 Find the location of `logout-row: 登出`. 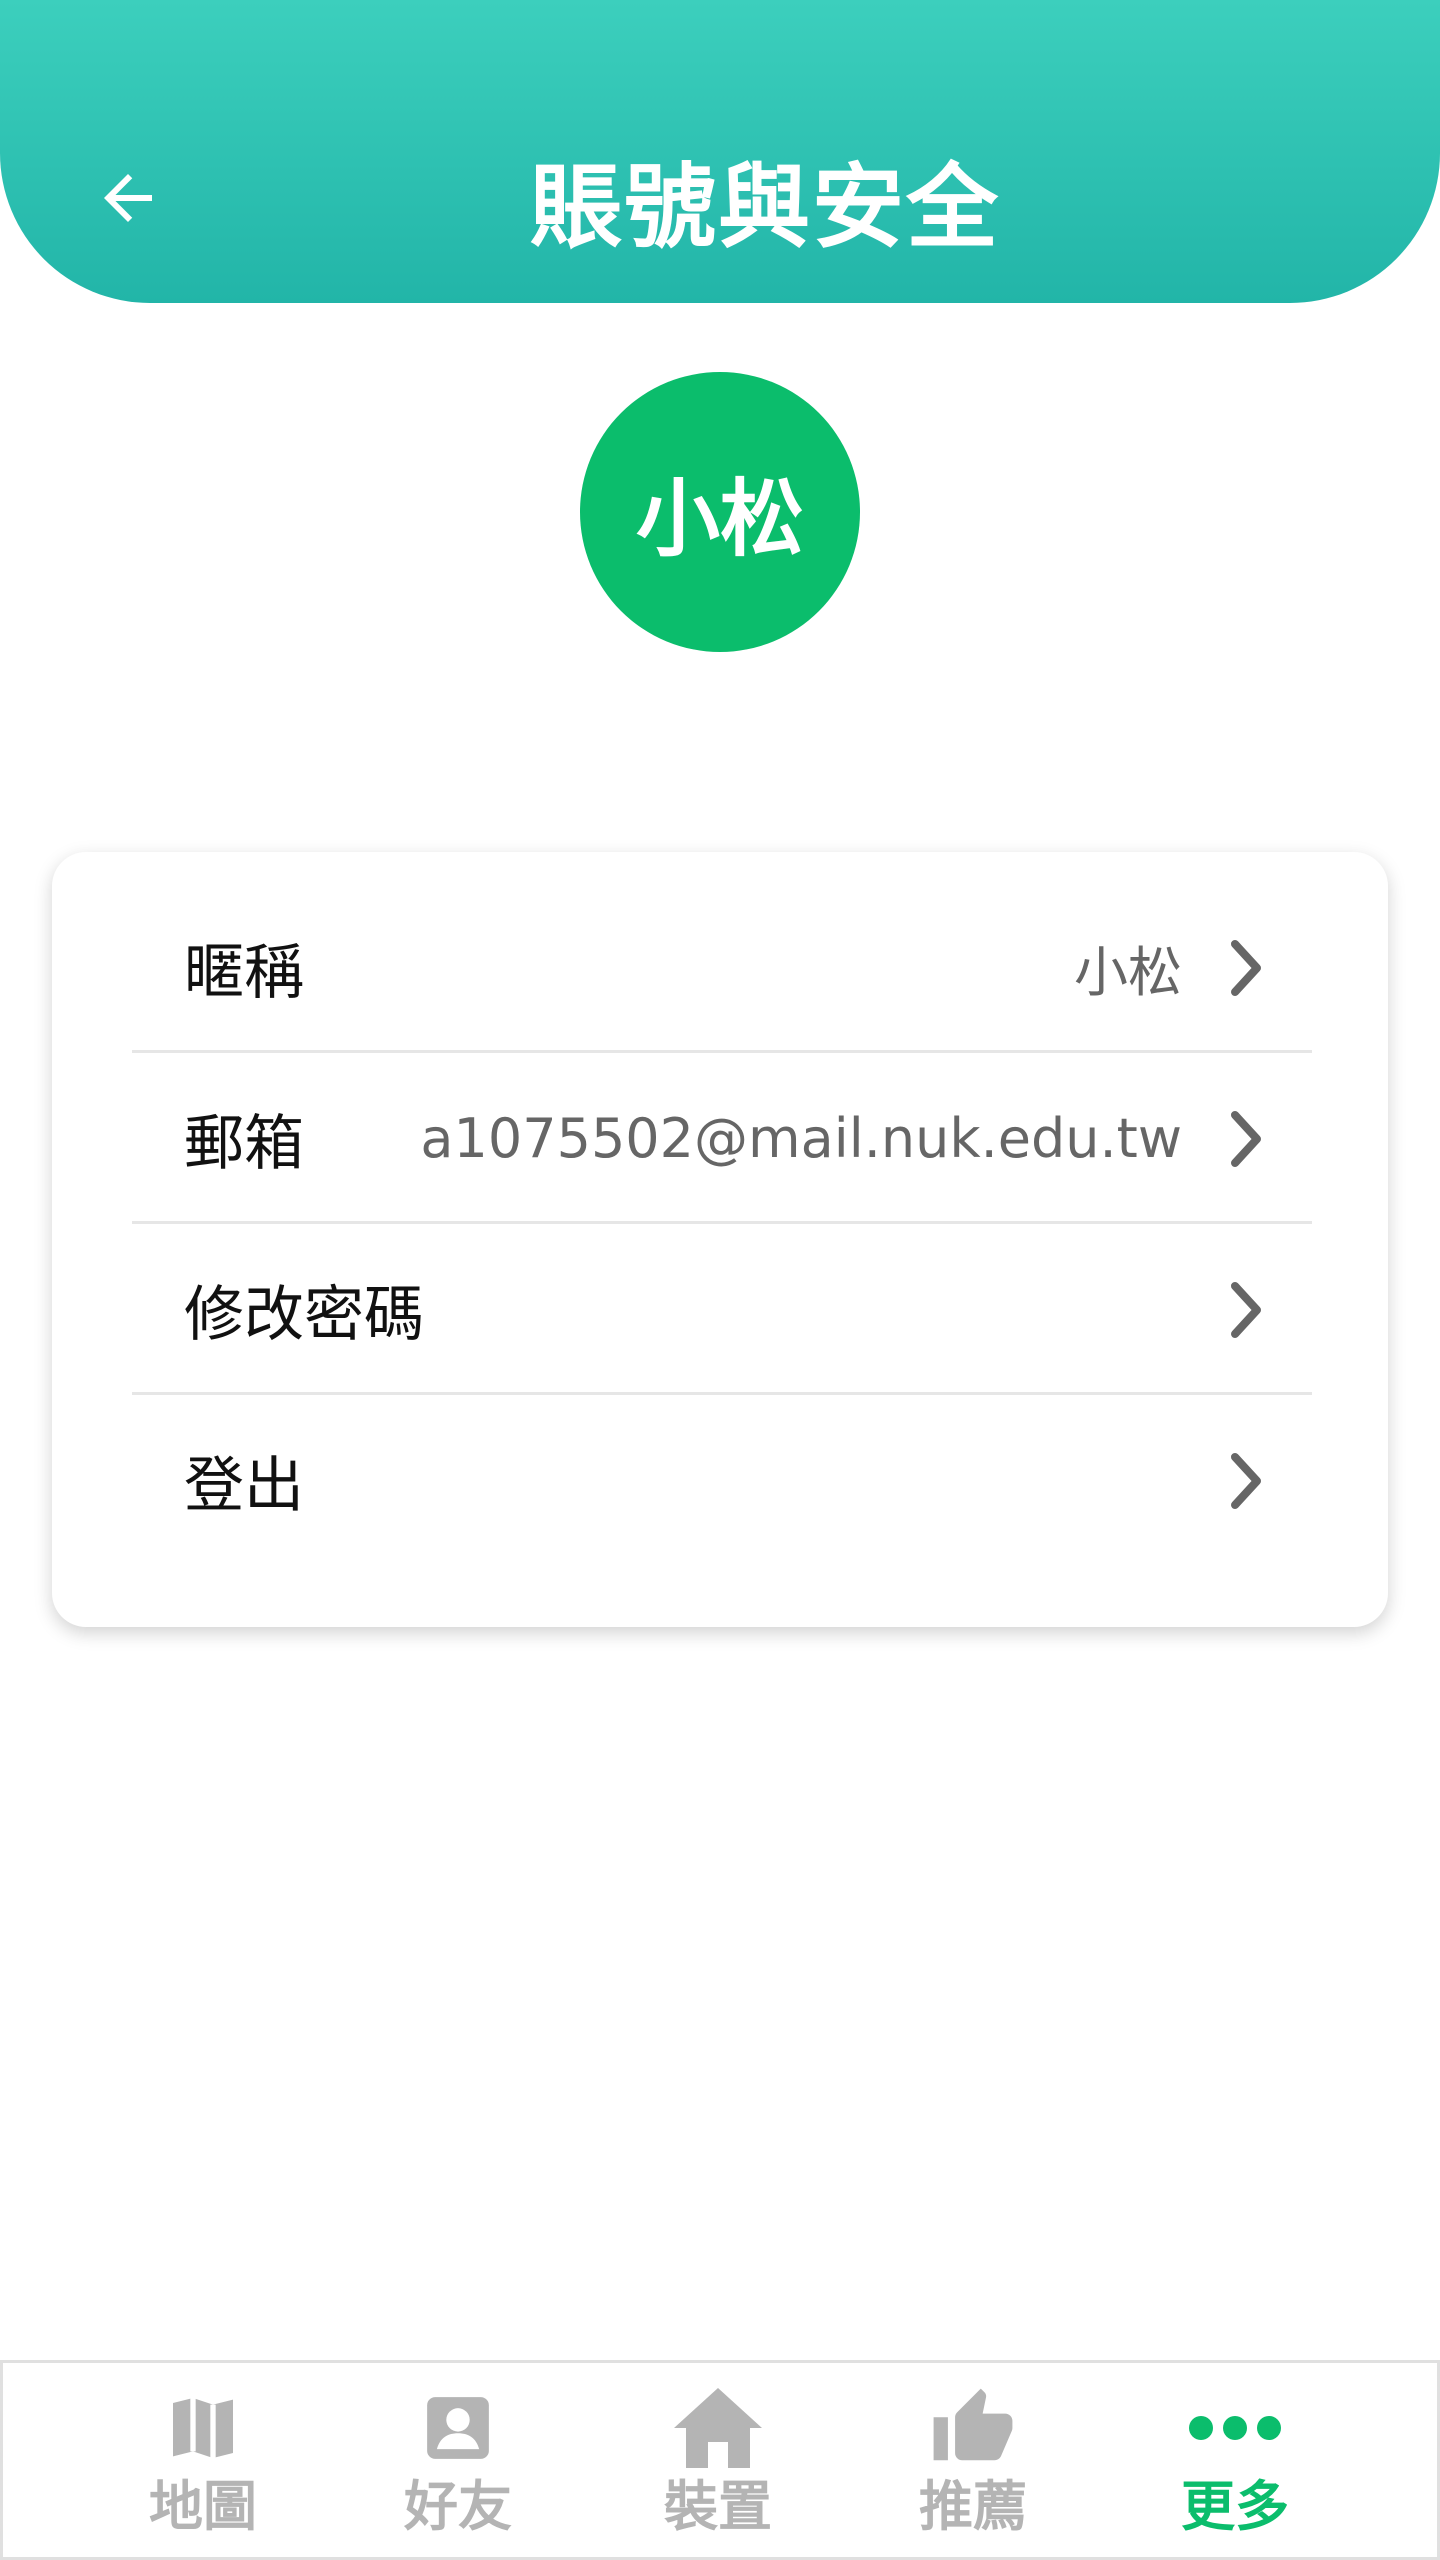

logout-row: 登出 is located at coordinates (747, 1480).